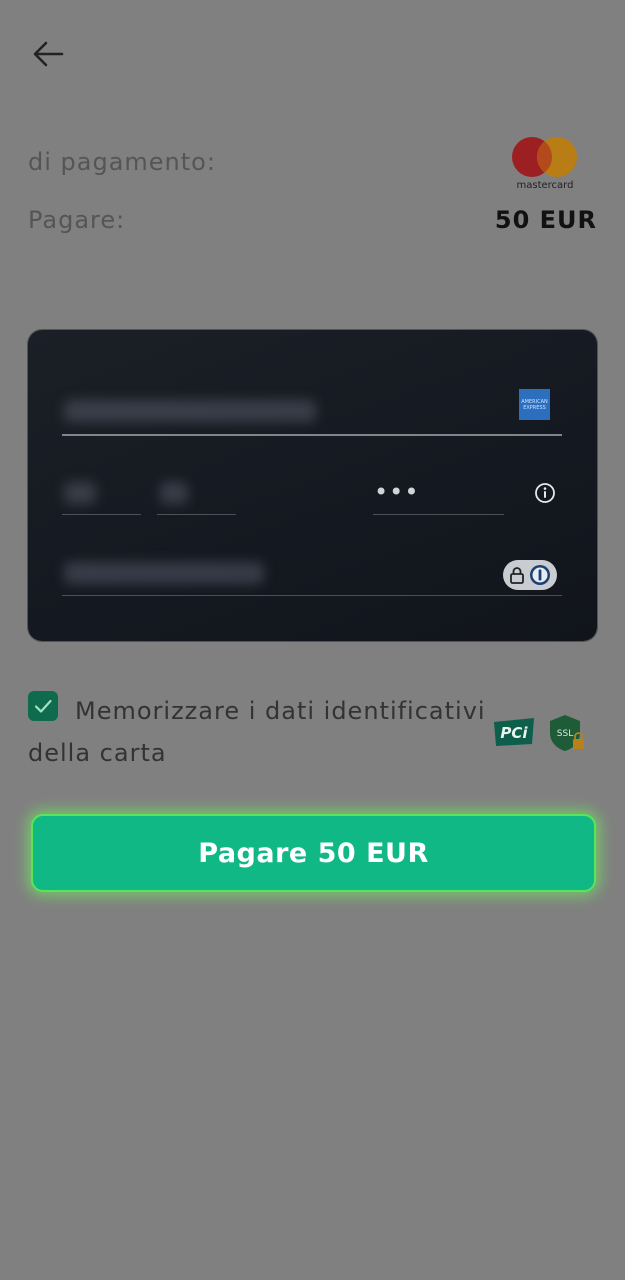 The height and width of the screenshot is (1280, 625). Describe the element at coordinates (313, 853) in the screenshot. I see `pay-button: Pagare 50 EUR` at that location.